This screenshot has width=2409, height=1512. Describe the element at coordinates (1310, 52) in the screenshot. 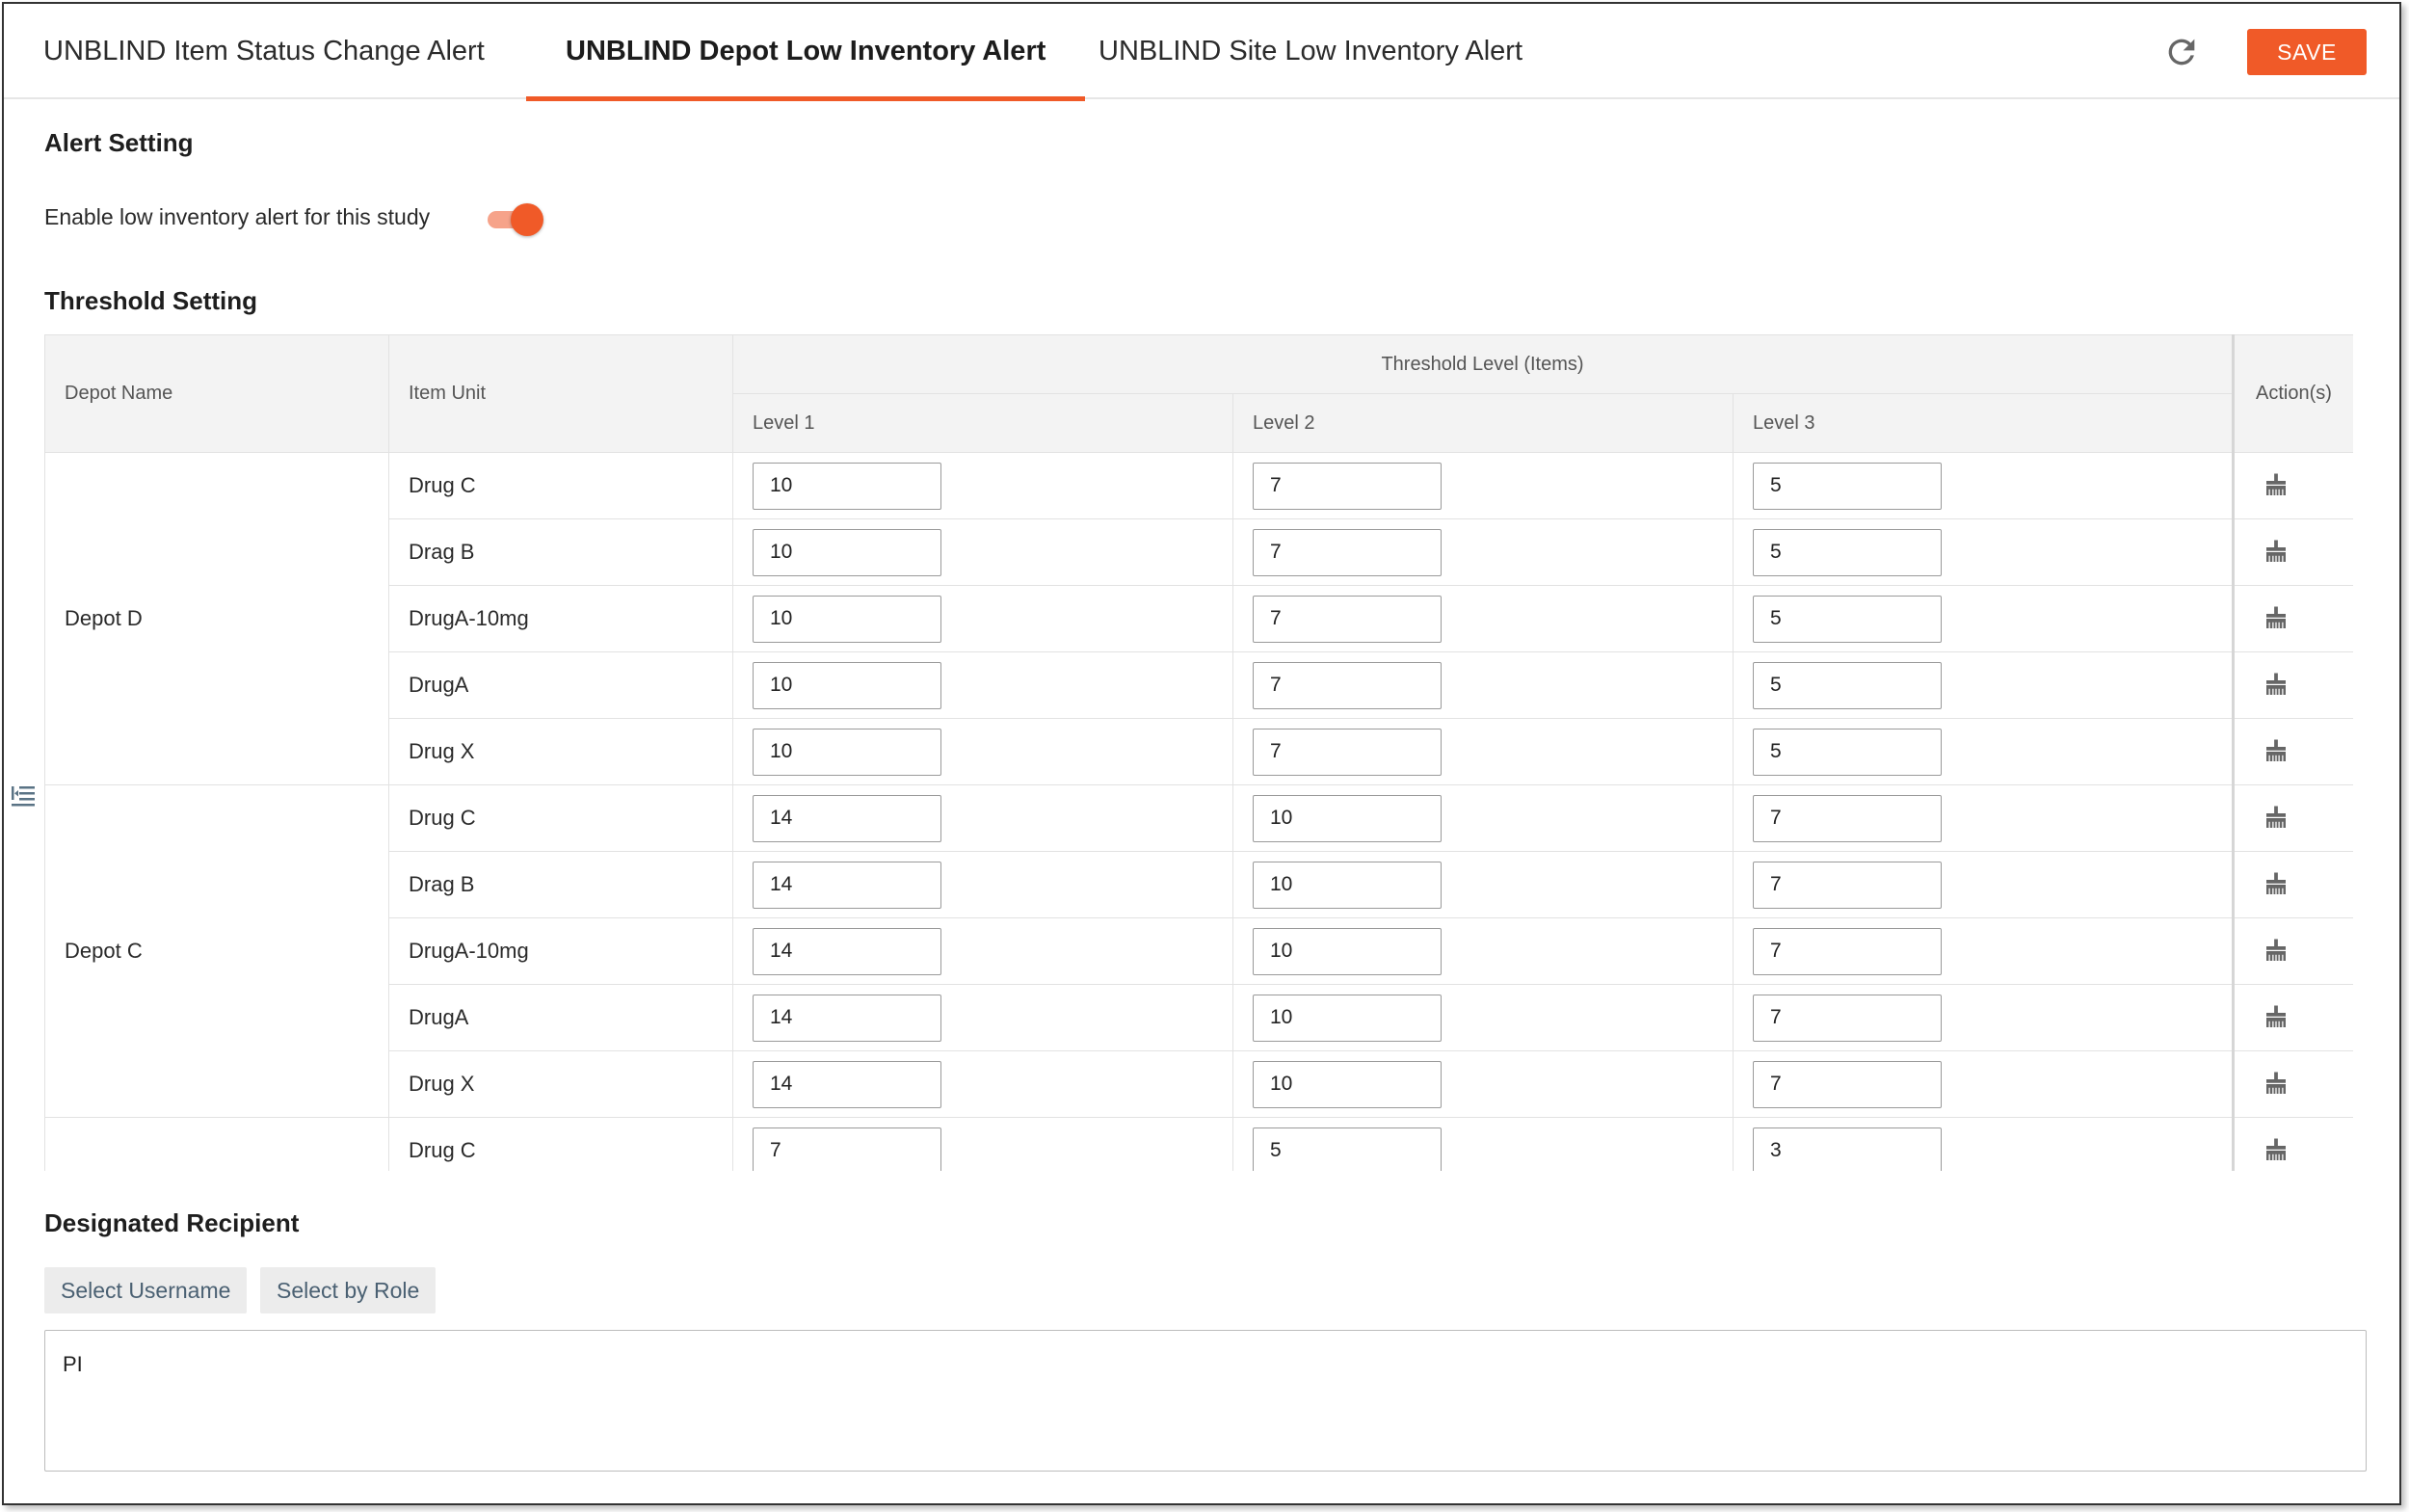

I see `tab-site-low-inventory-alert: UNBLIND Site Low Inventory Alert` at that location.